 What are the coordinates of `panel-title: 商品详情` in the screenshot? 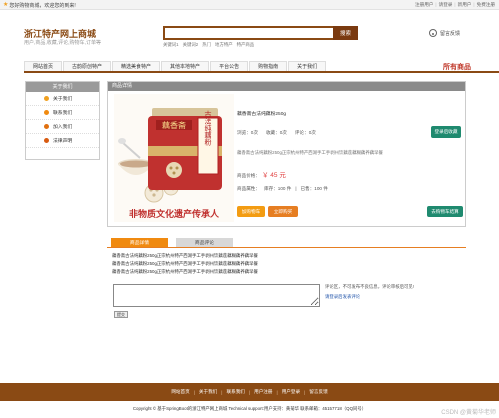 It's located at (286, 86).